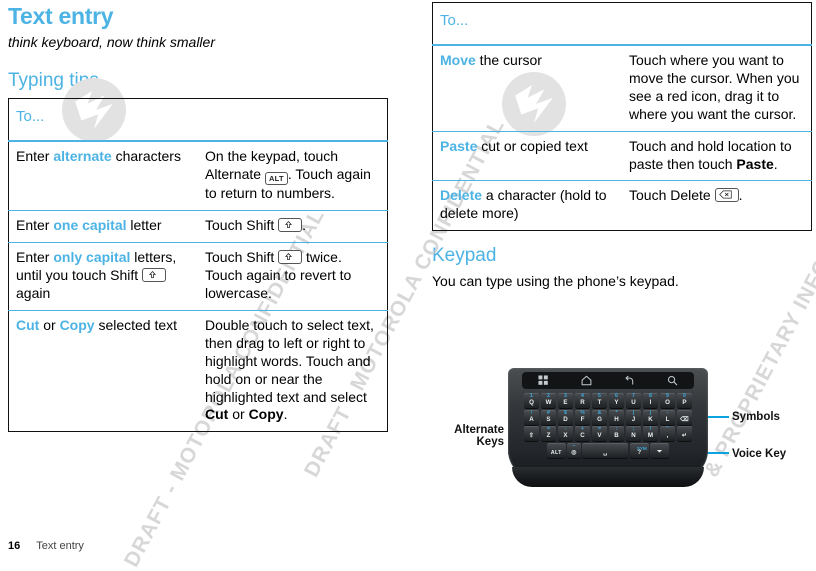 This screenshot has width=816, height=571. Describe the element at coordinates (667, 396) in the screenshot. I see `key-alt-char: 9` at that location.